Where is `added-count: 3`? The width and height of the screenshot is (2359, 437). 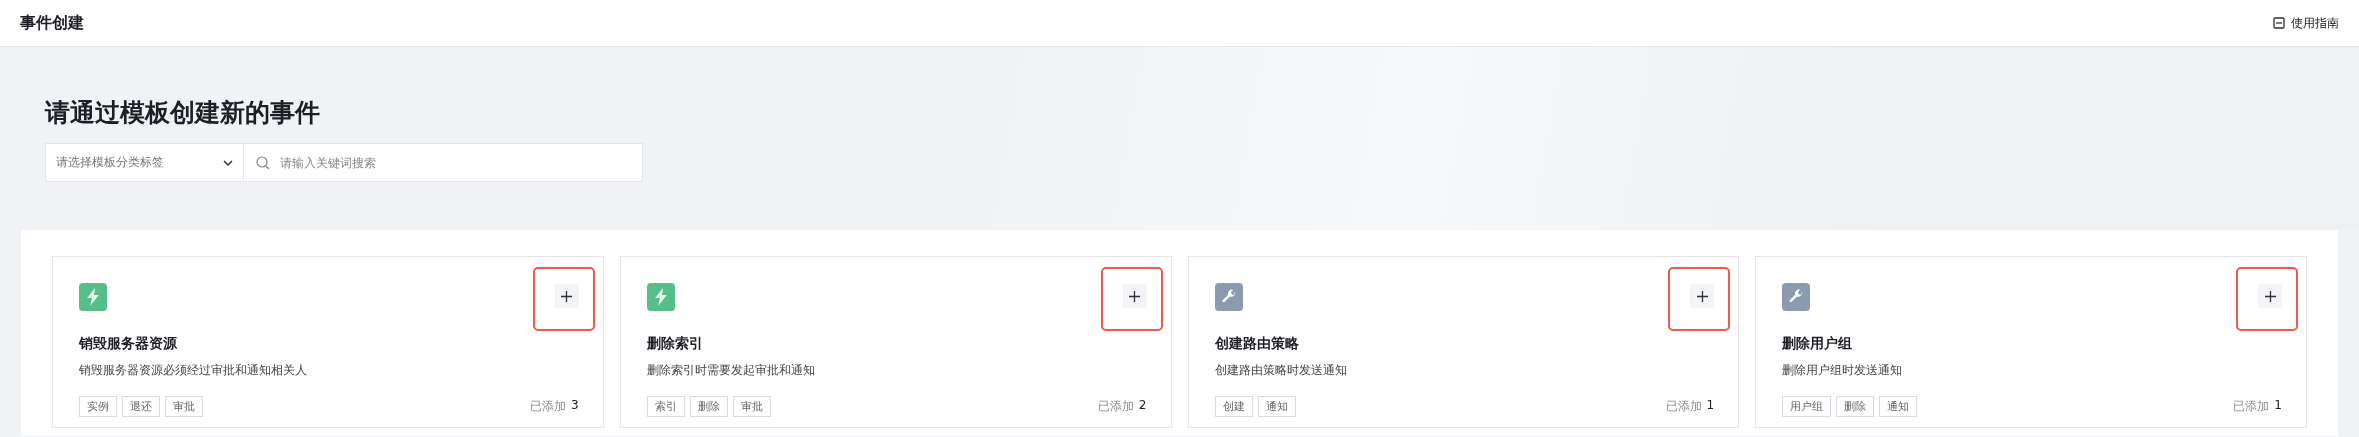 added-count: 3 is located at coordinates (575, 406).